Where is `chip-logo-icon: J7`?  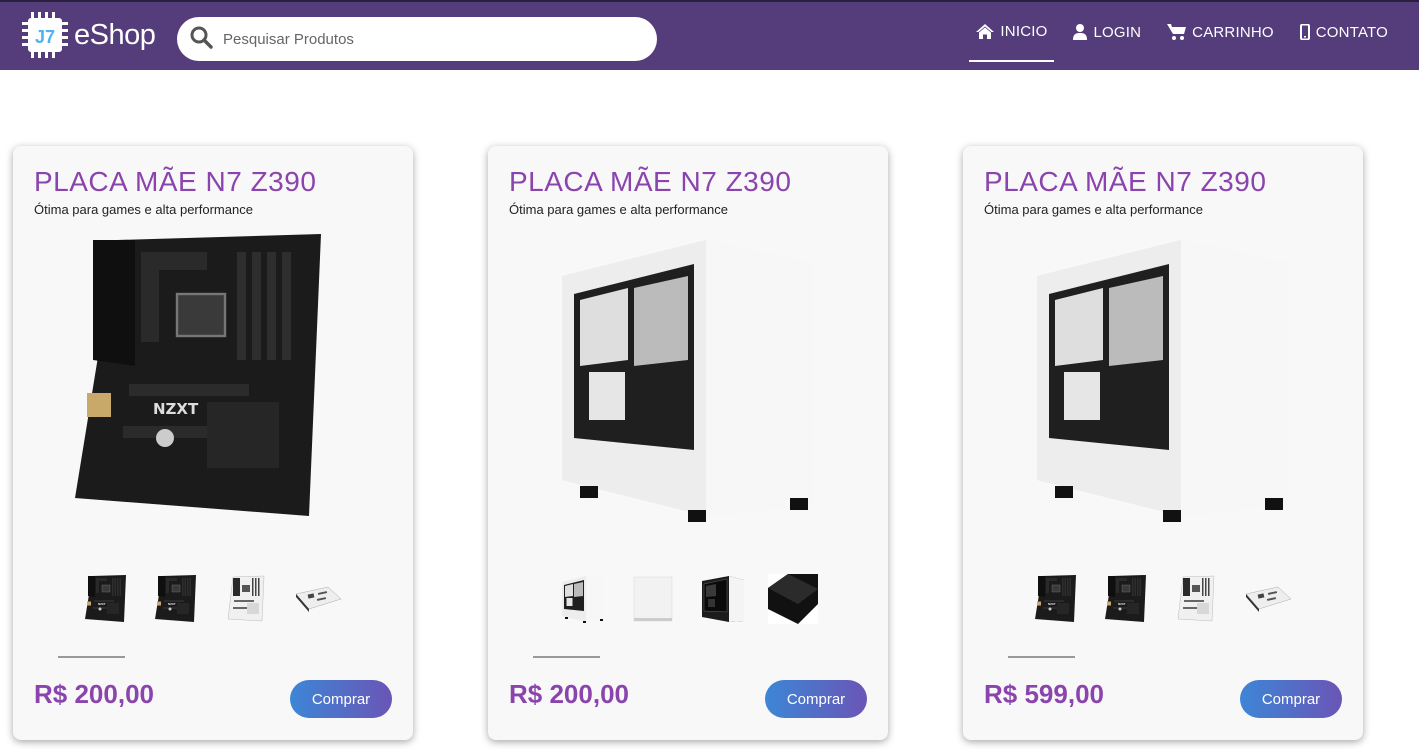 chip-logo-icon: J7 is located at coordinates (45, 35).